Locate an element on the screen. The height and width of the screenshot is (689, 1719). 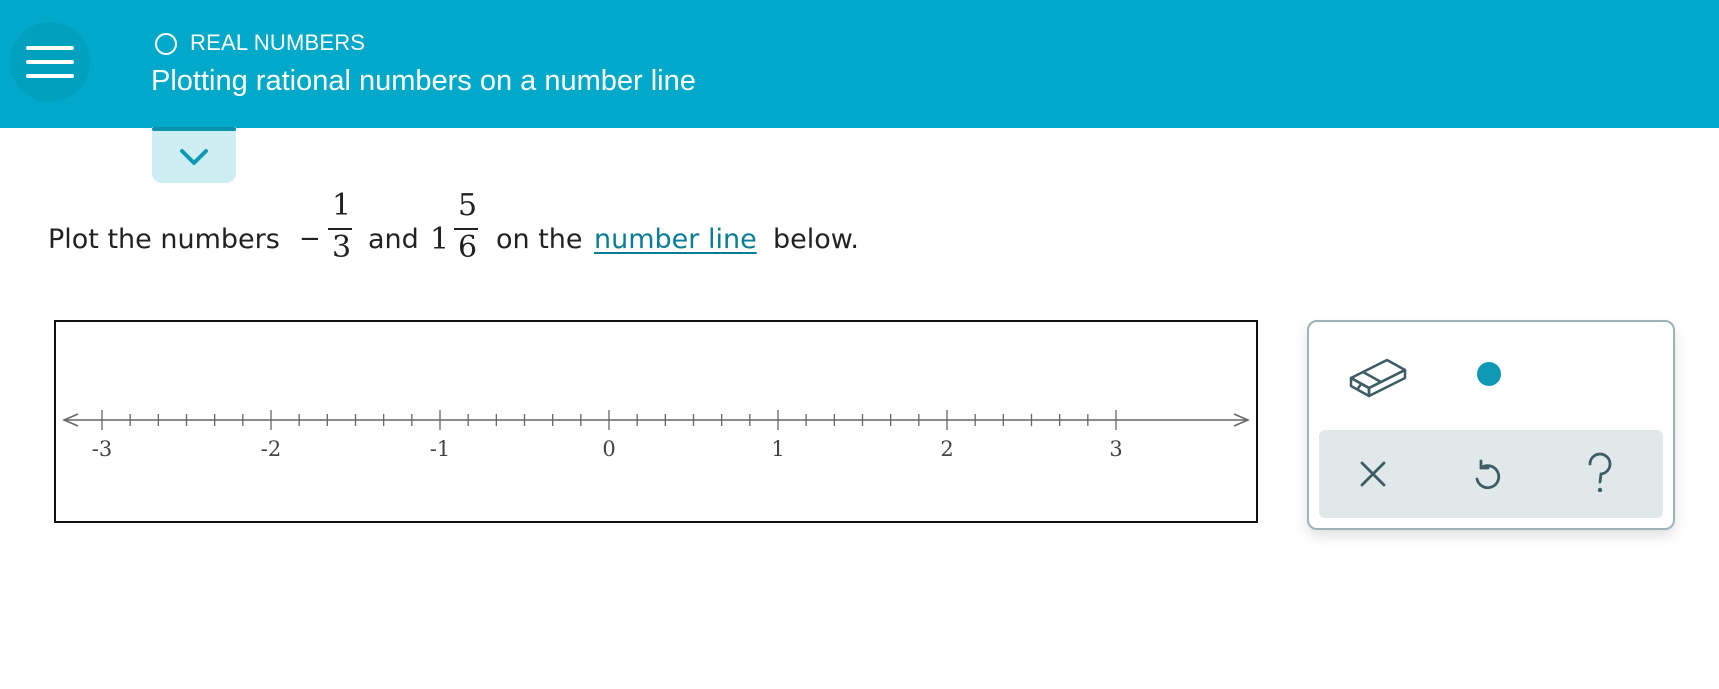
eraser-button is located at coordinates (1379, 378).